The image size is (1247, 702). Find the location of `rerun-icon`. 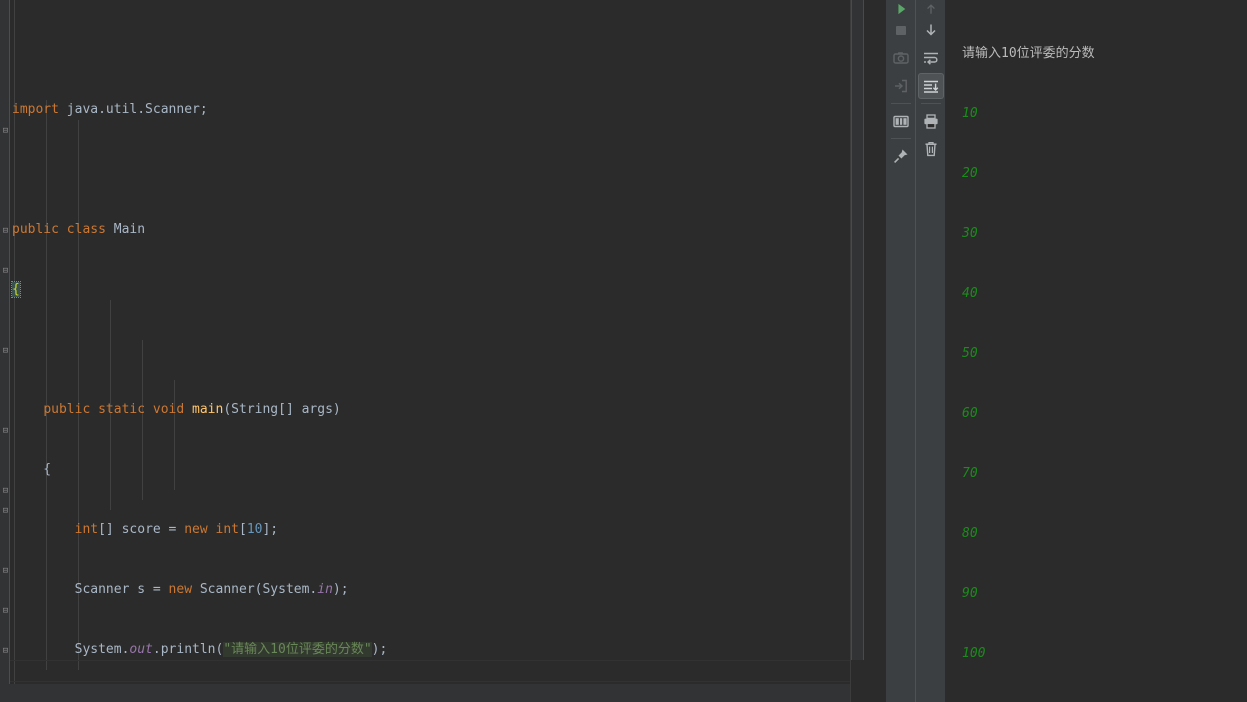

rerun-icon is located at coordinates (901, 8).